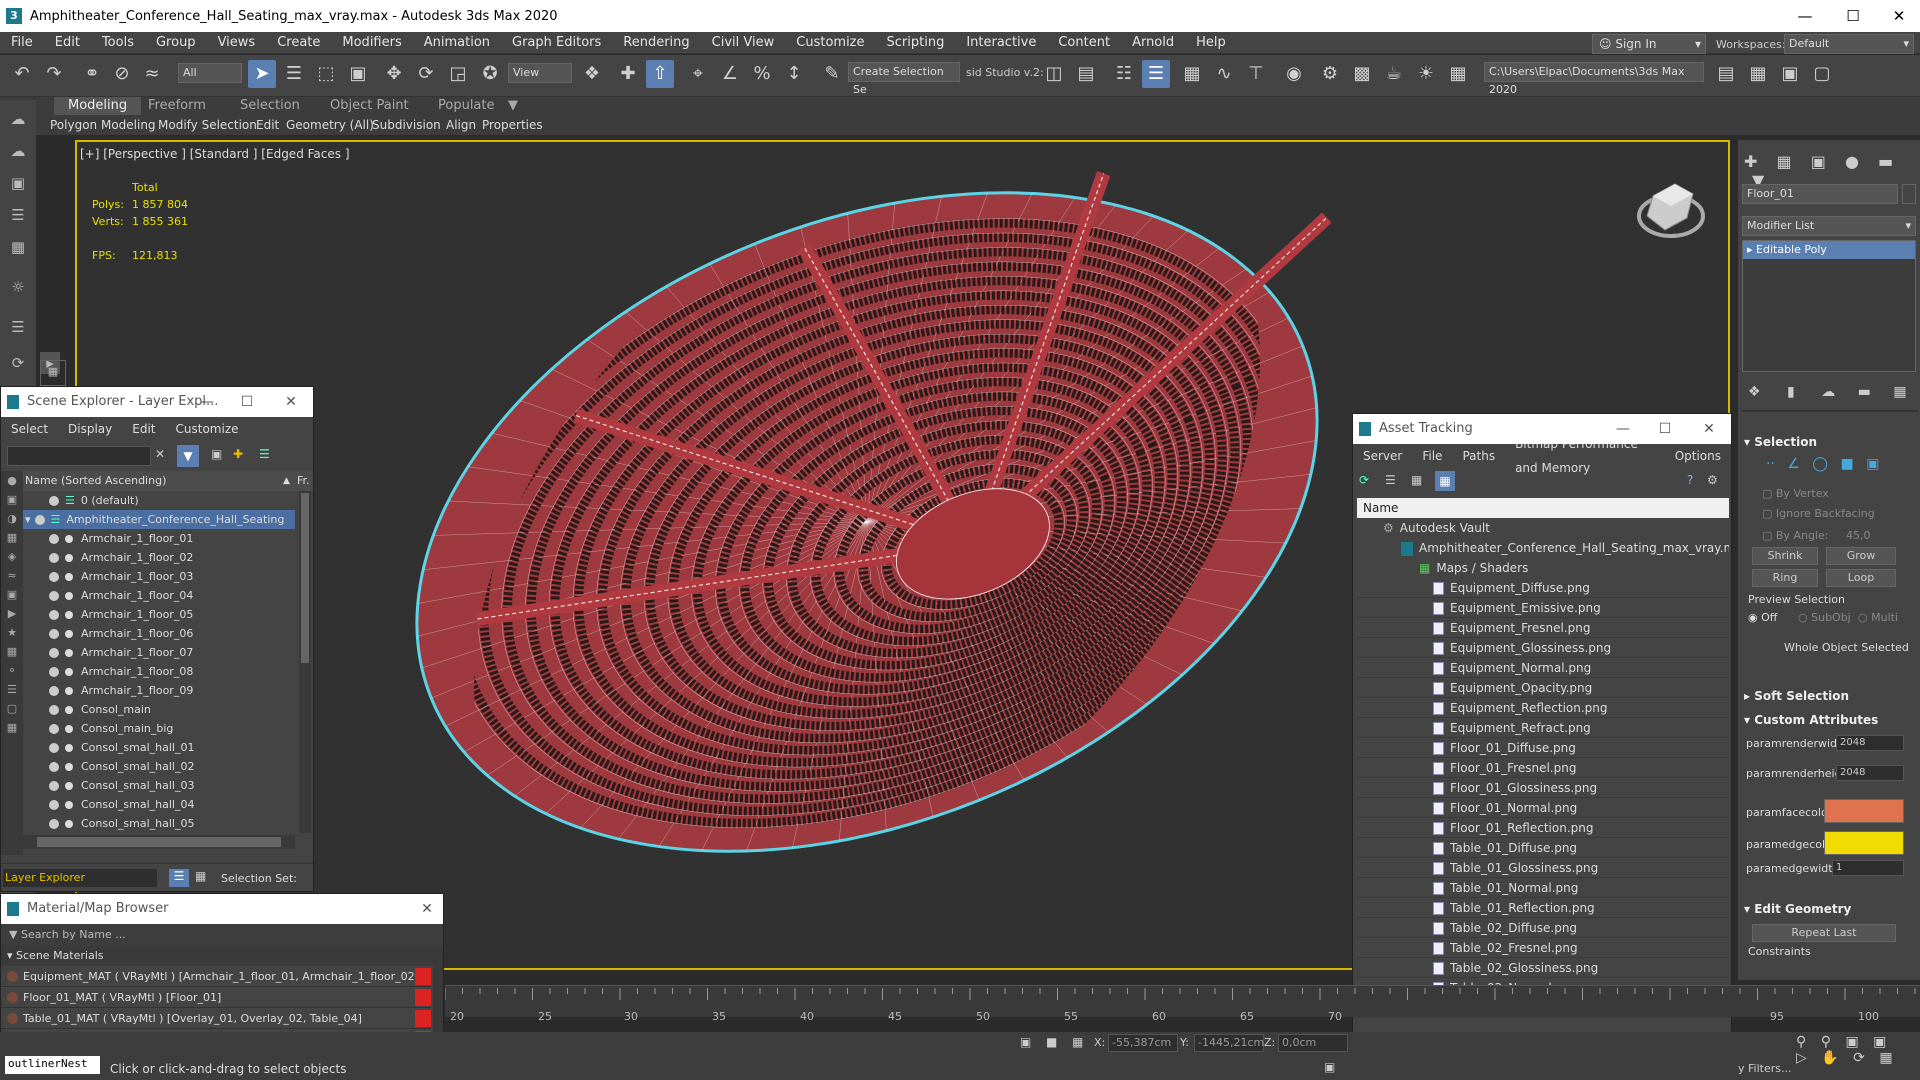 The width and height of the screenshot is (1920, 1080). Describe the element at coordinates (1829, 226) in the screenshot. I see `modifier-list-dropdown: Modifier List ▾` at that location.